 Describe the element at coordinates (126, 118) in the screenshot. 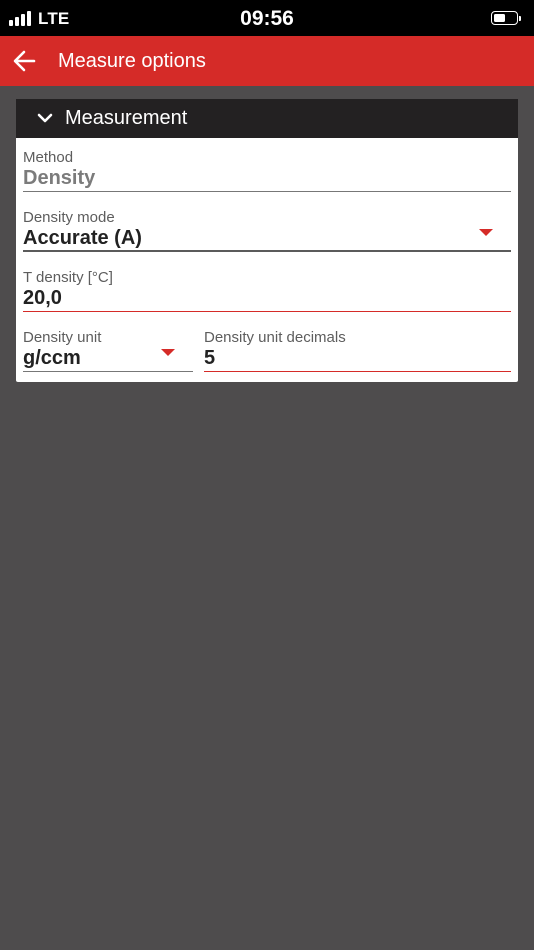

I see `section-title: Measurement` at that location.